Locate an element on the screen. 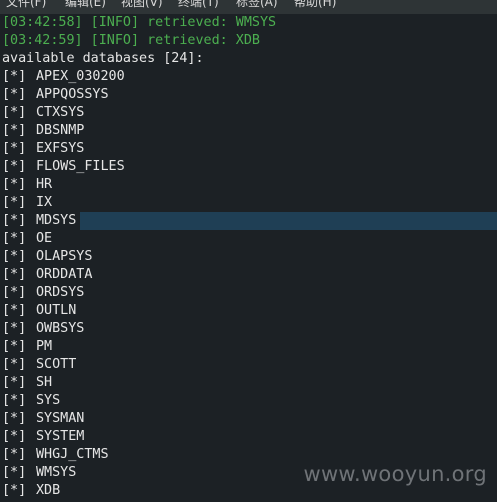 The width and height of the screenshot is (497, 502). database-list-item: [*] APEX_030200 is located at coordinates (248, 77).